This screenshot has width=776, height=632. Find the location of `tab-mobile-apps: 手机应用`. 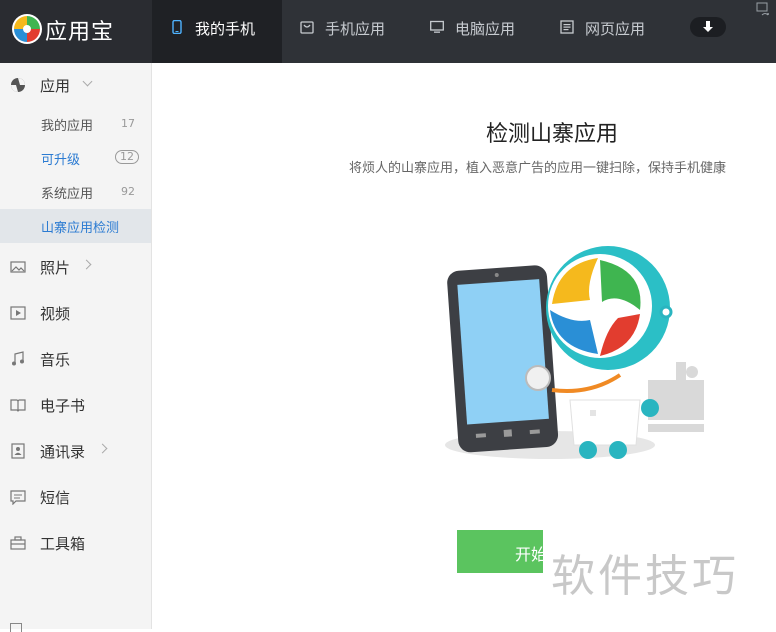

tab-mobile-apps: 手机应用 is located at coordinates (347, 31).